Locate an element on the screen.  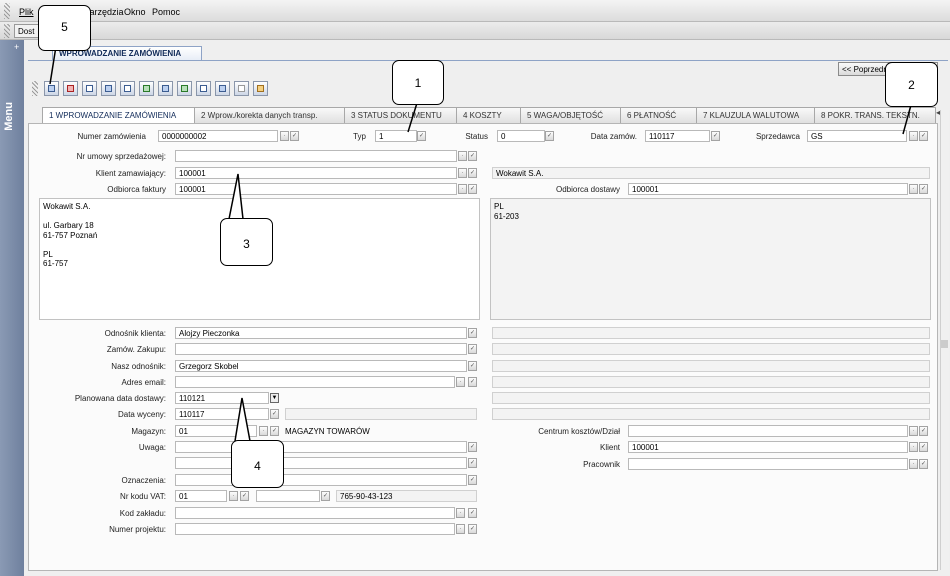
callout-5: 5 is located at coordinates (64, 28).